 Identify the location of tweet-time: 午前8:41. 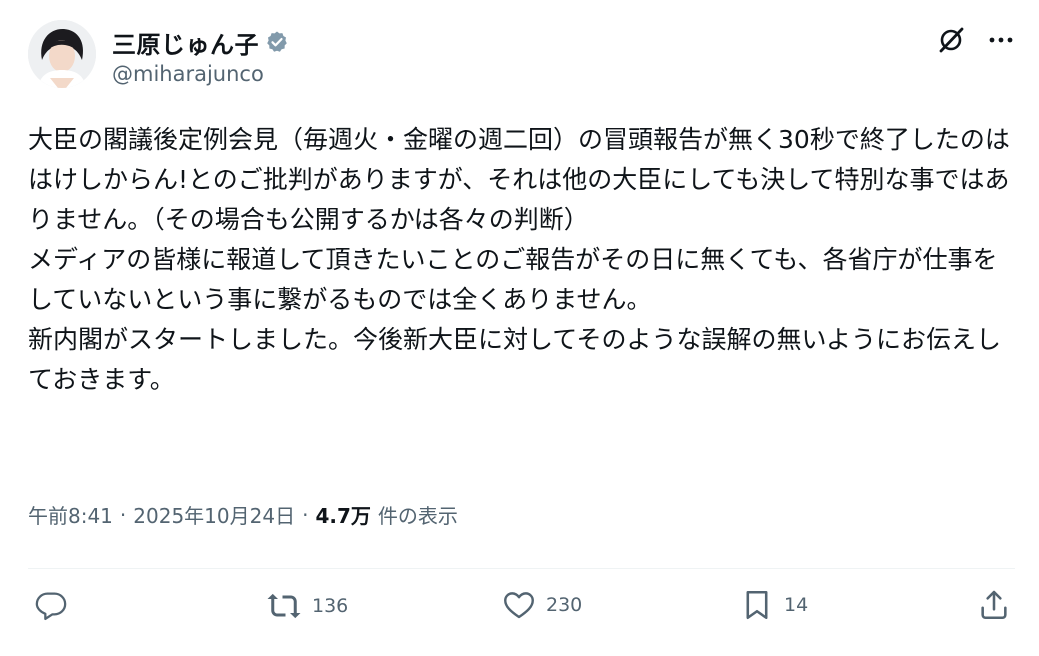
(70, 514).